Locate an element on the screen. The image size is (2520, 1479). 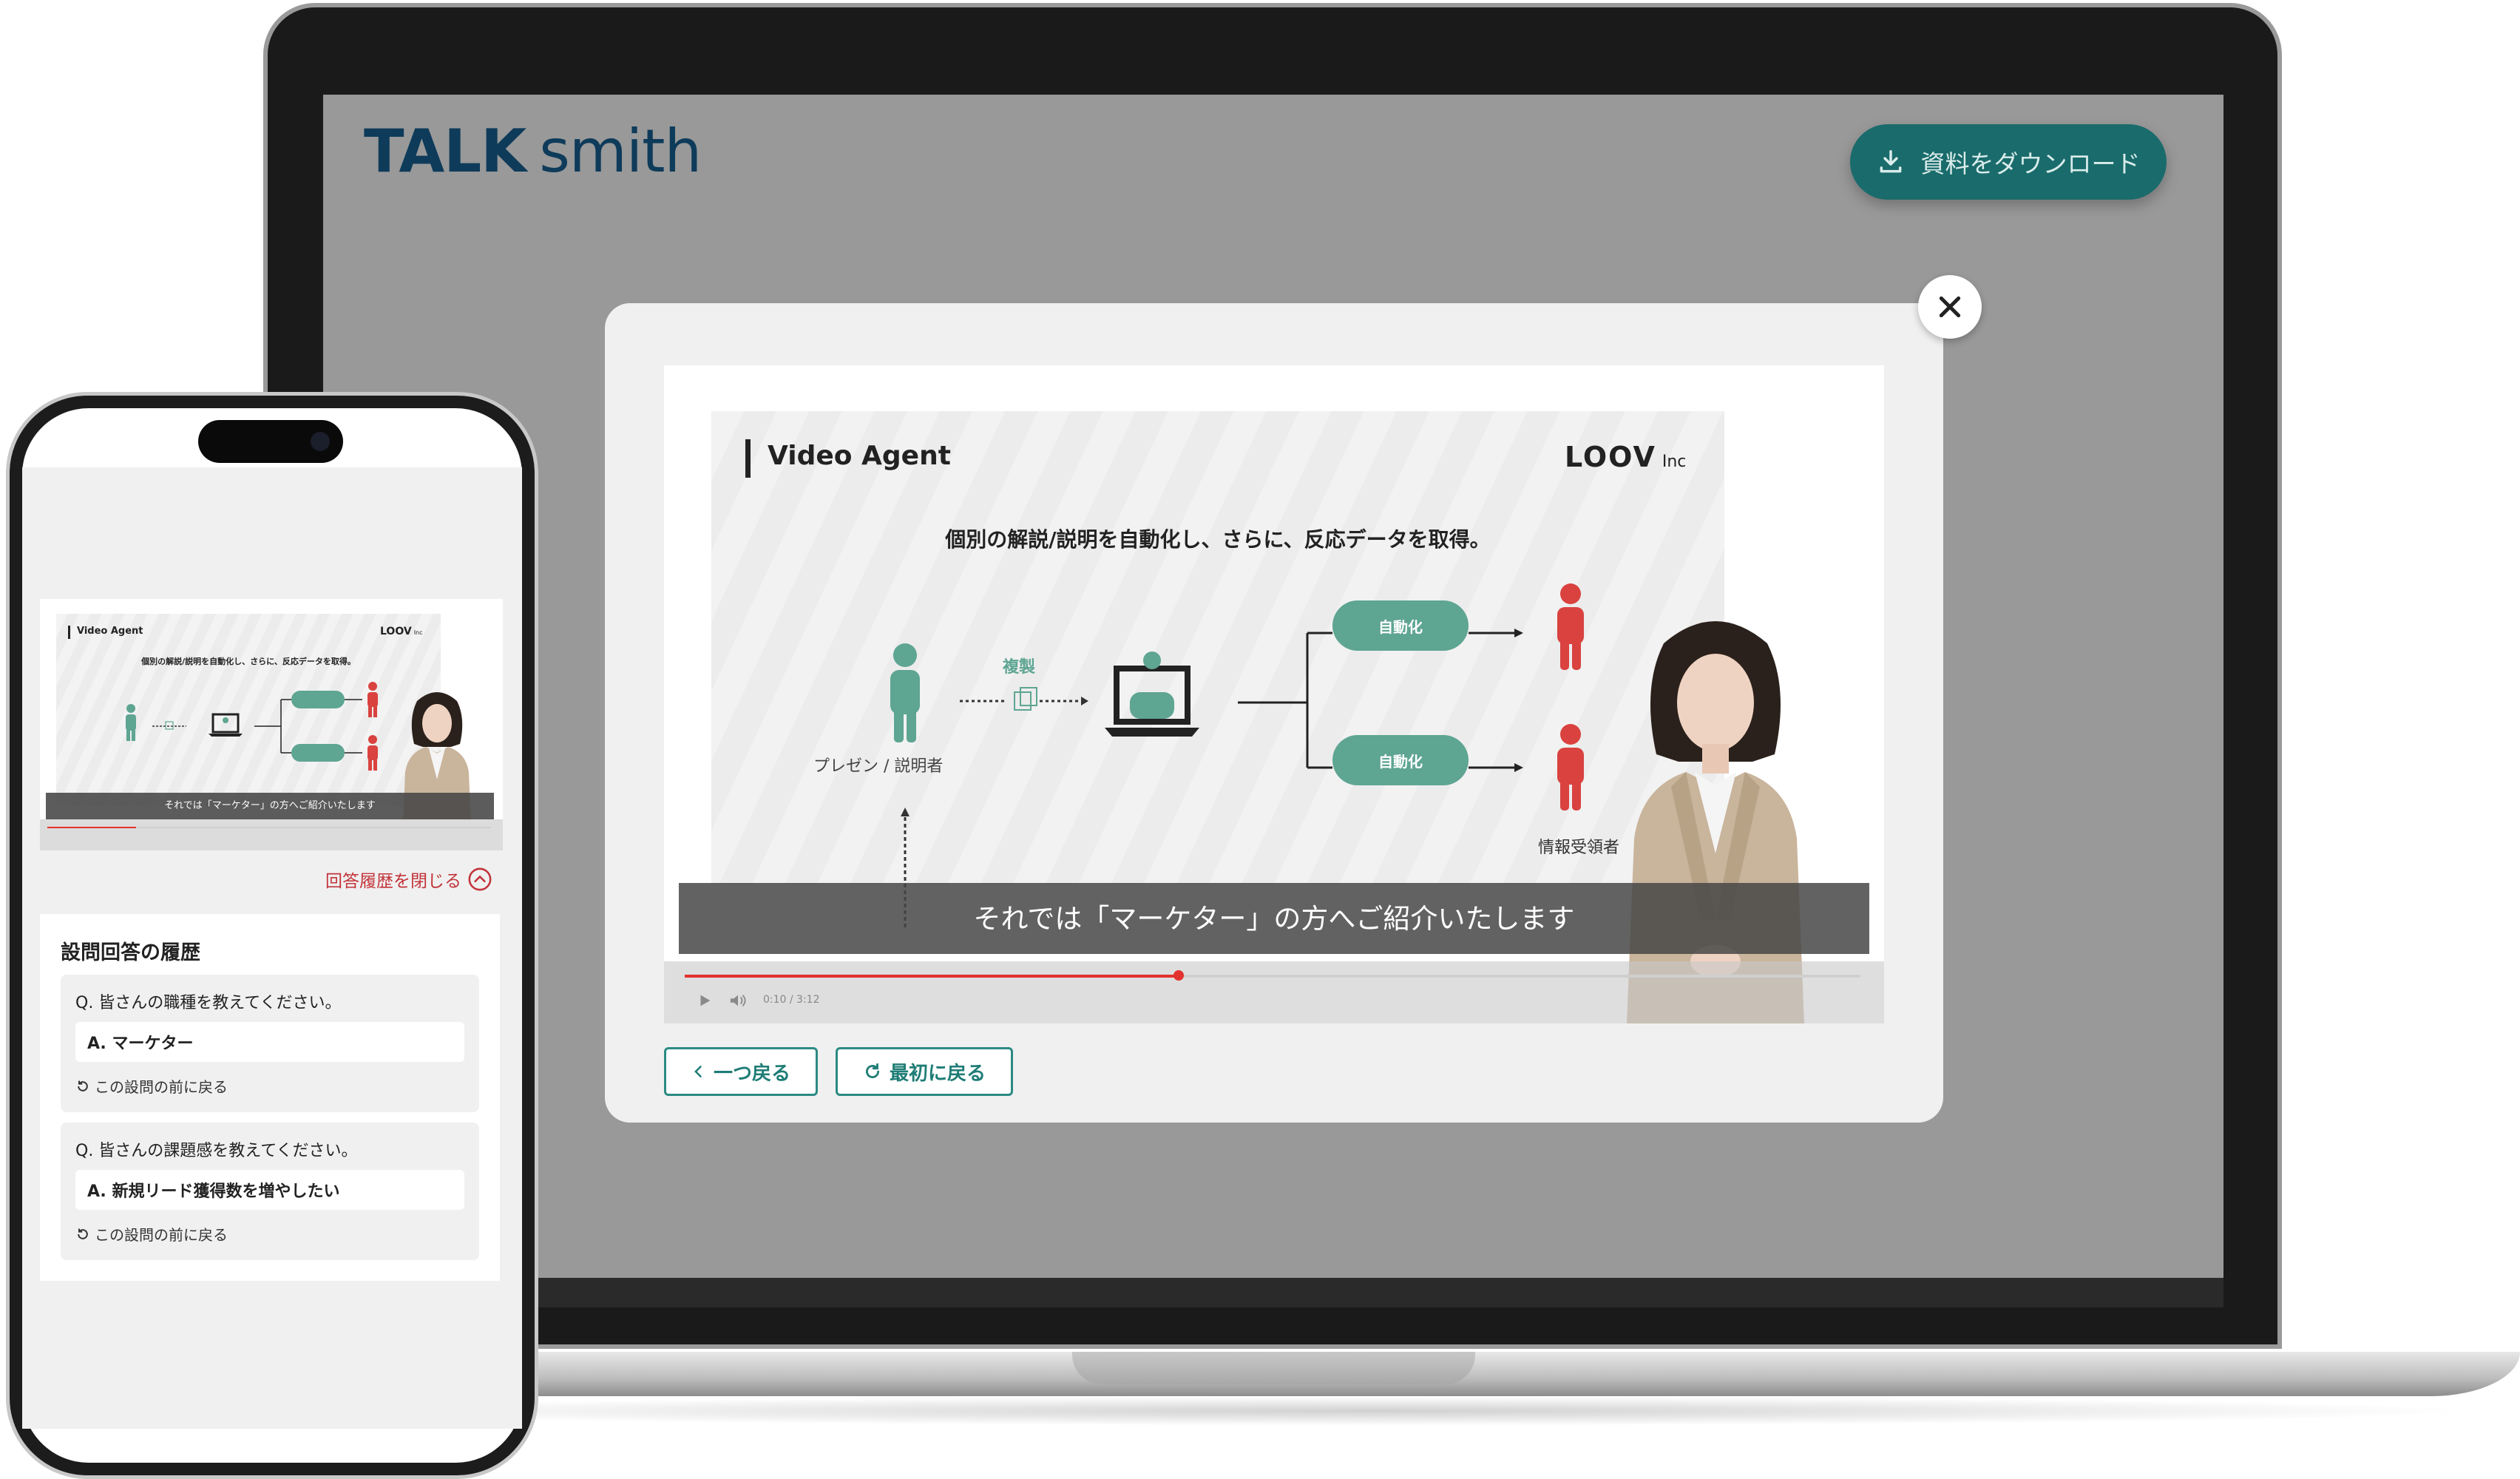
laptop-shadow is located at coordinates (1375, 1411).